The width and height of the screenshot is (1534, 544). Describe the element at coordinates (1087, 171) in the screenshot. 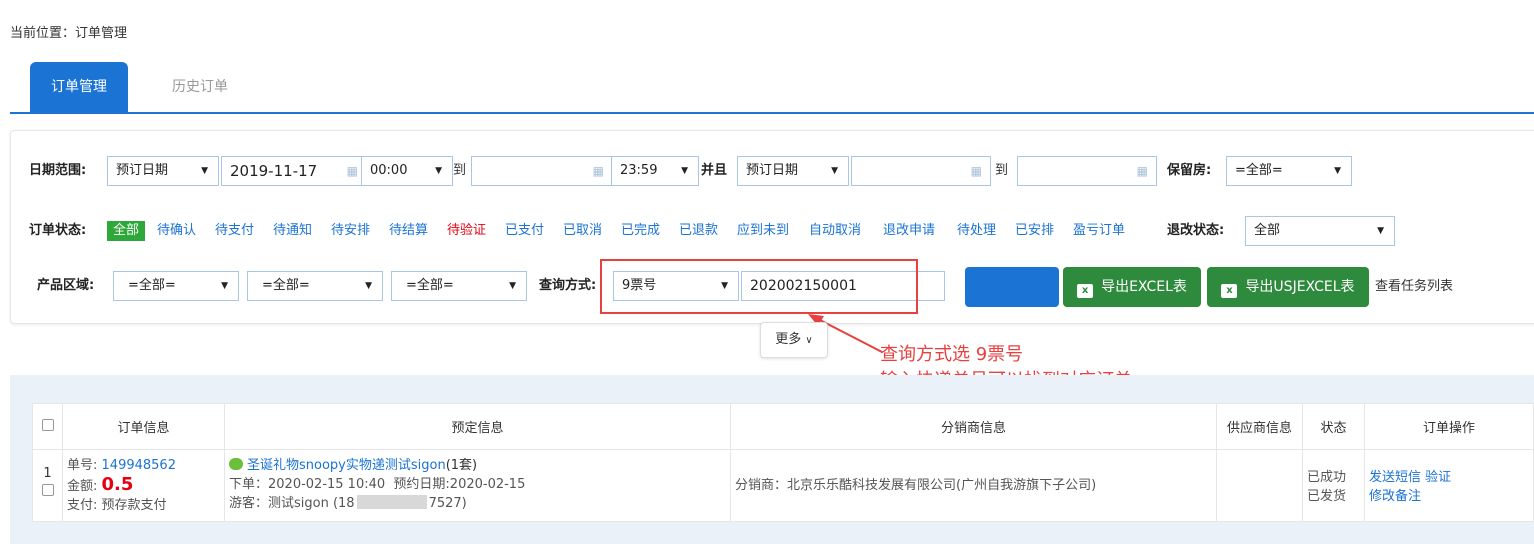

I see `end-date2-input: ▦` at that location.